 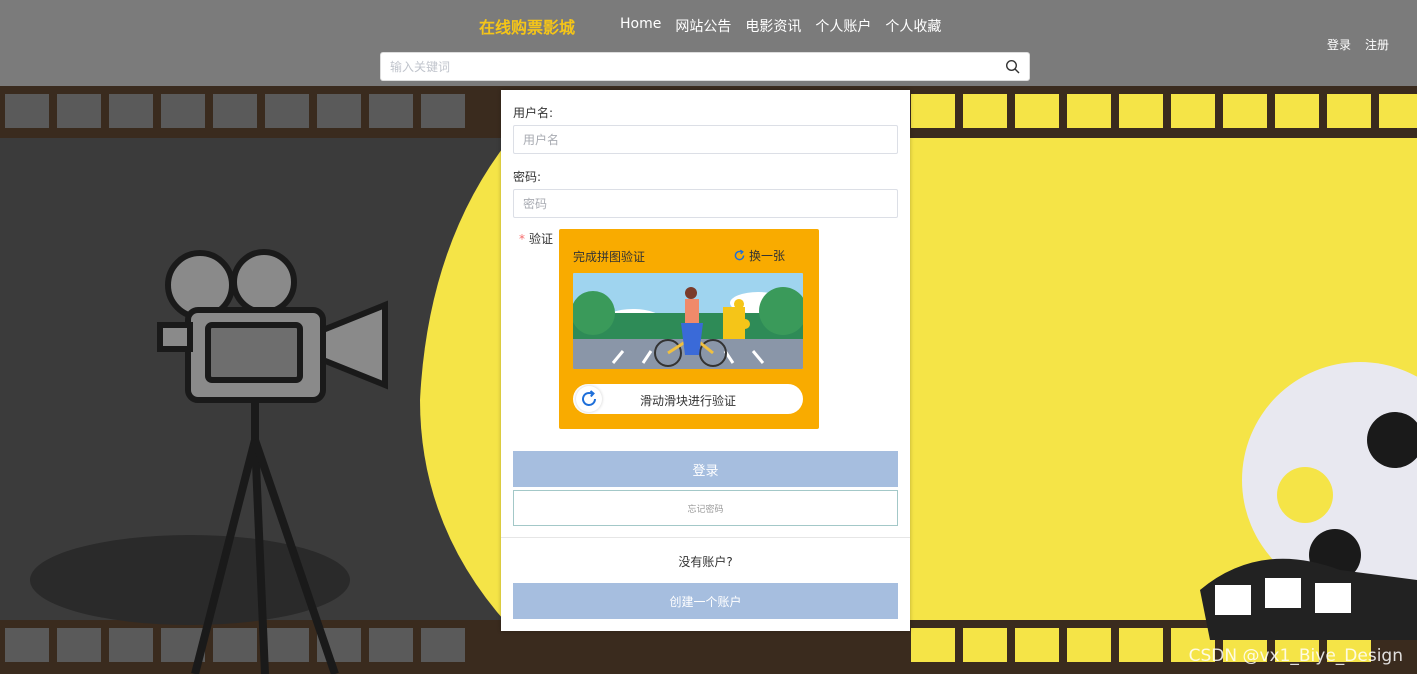 What do you see at coordinates (913, 26) in the screenshot?
I see `nav-item-favorites: 个人收藏` at bounding box center [913, 26].